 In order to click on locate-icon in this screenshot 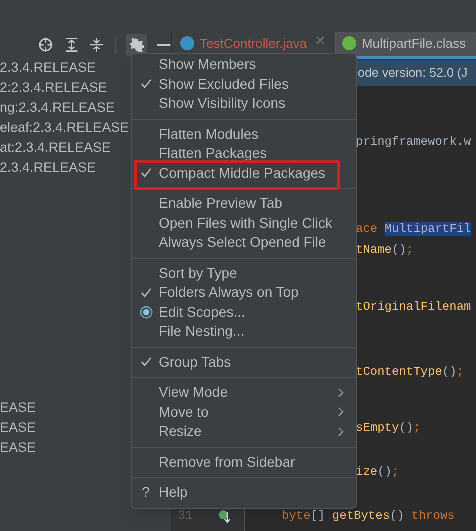, I will do `click(46, 45)`.